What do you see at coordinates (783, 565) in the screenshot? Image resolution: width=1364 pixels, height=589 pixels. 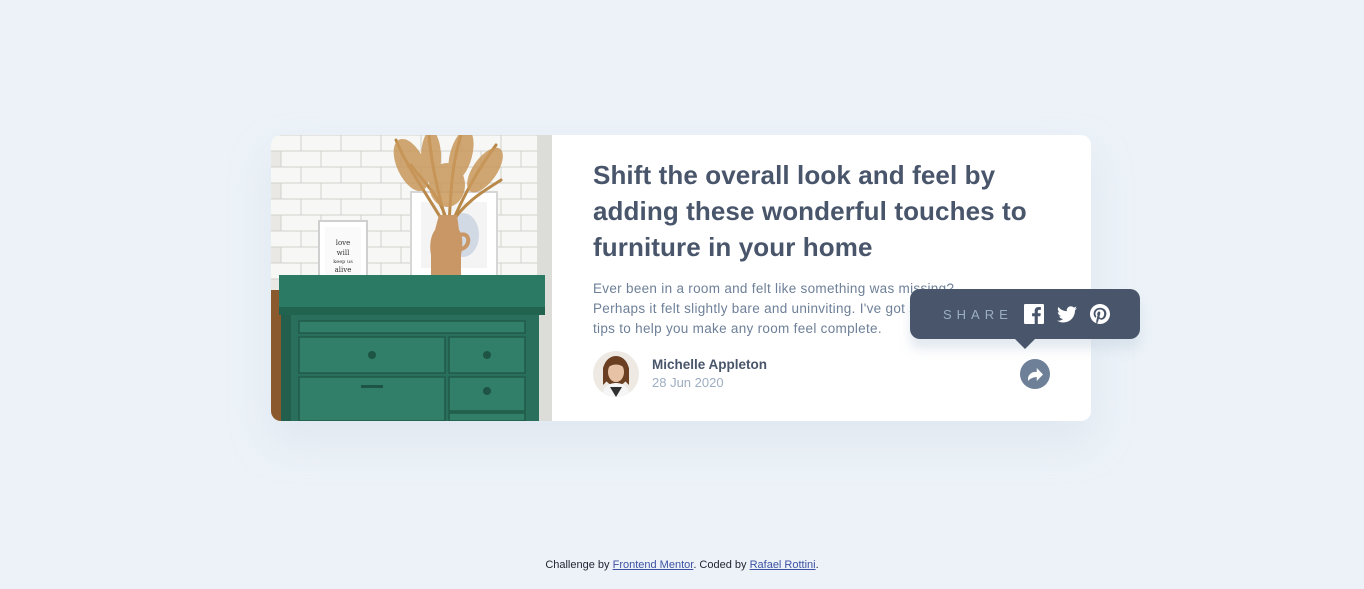 I see `author-link: Rafael Rottini` at bounding box center [783, 565].